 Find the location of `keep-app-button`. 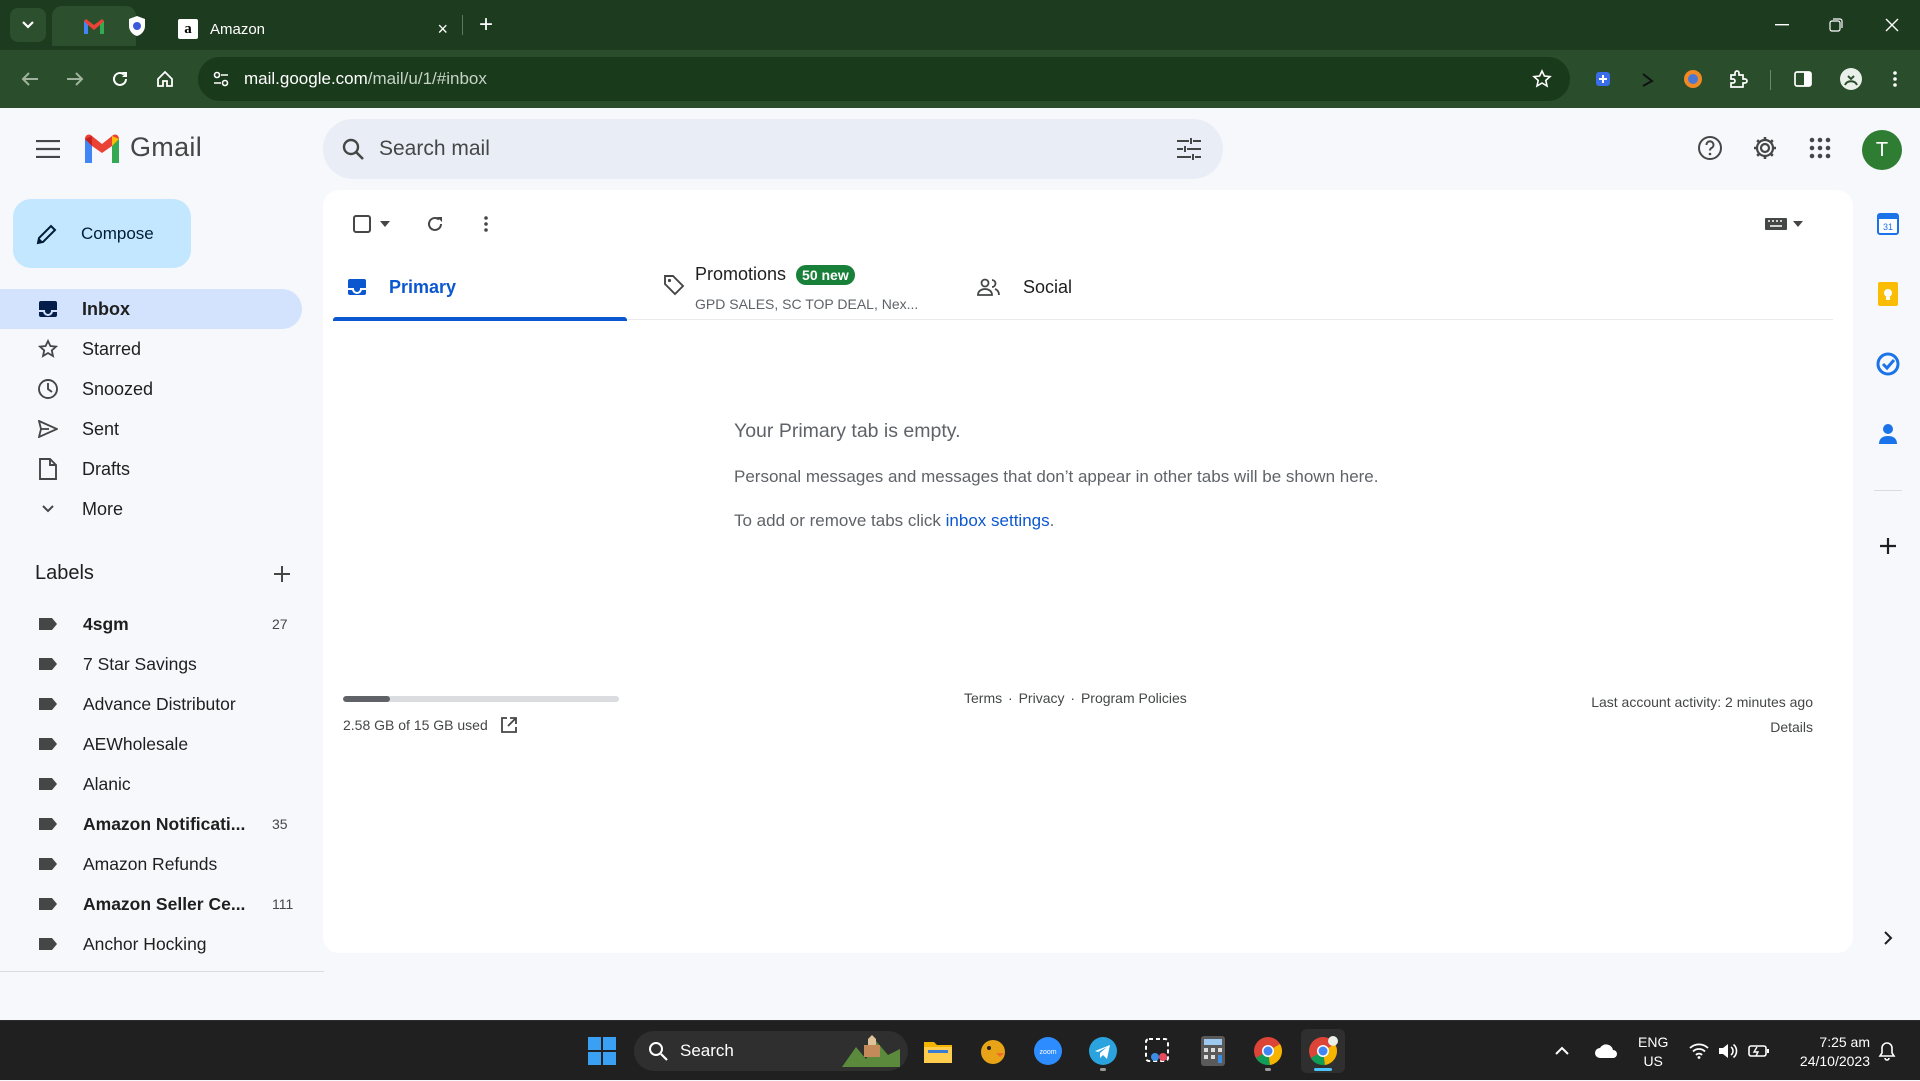

keep-app-button is located at coordinates (1888, 294).